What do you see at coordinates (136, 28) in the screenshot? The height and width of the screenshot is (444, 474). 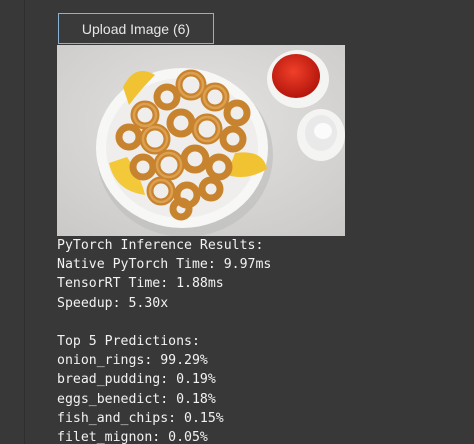 I see `upload-image-button: Upload Image (6)` at bounding box center [136, 28].